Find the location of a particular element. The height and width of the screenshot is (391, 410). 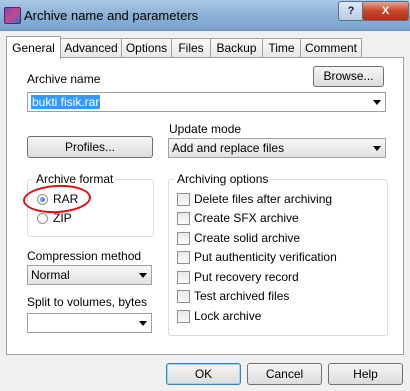

tab-general: General is located at coordinates (33, 47).